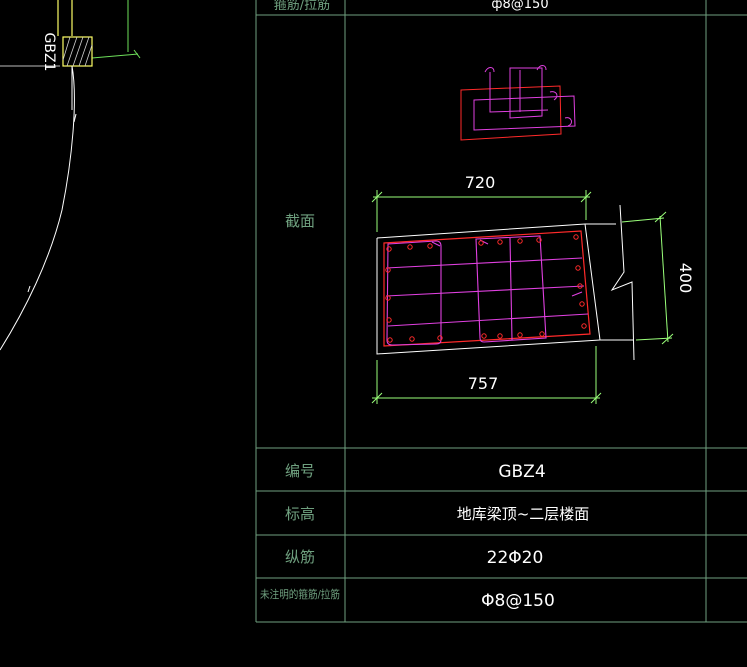 The height and width of the screenshot is (667, 747). Describe the element at coordinates (622, 282) in the screenshot. I see `break-line` at that location.